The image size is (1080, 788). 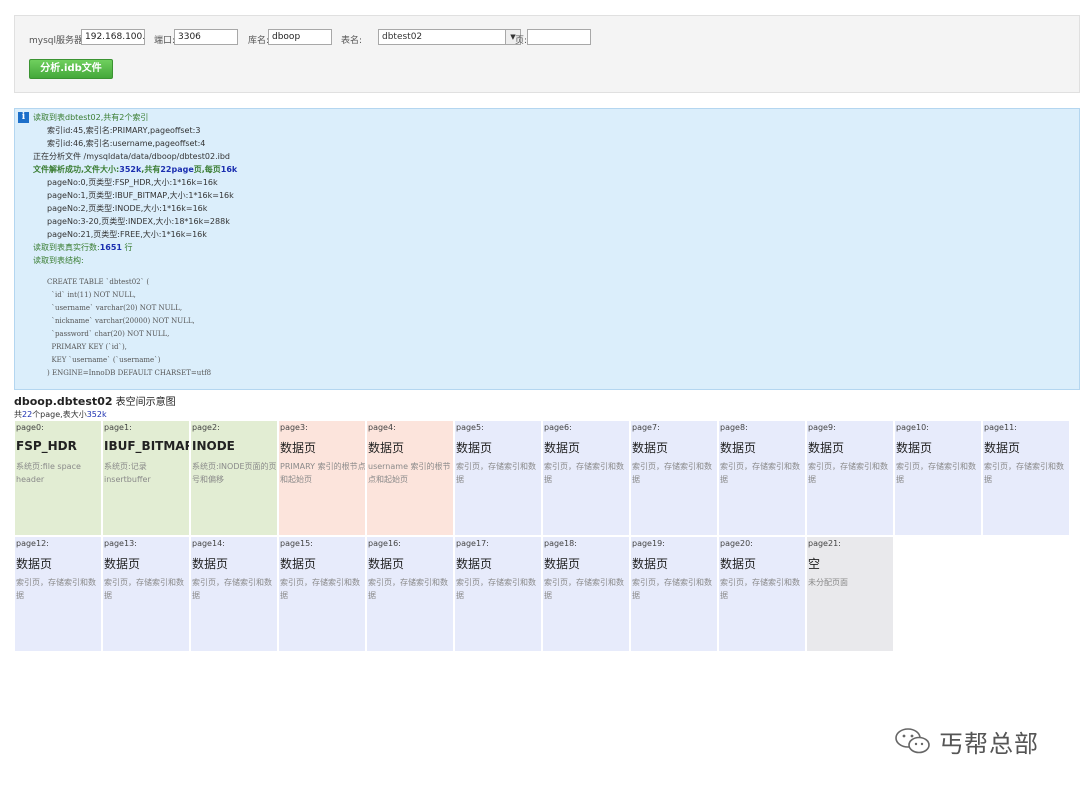 What do you see at coordinates (32, 543) in the screenshot?
I see `page-number: page12:` at bounding box center [32, 543].